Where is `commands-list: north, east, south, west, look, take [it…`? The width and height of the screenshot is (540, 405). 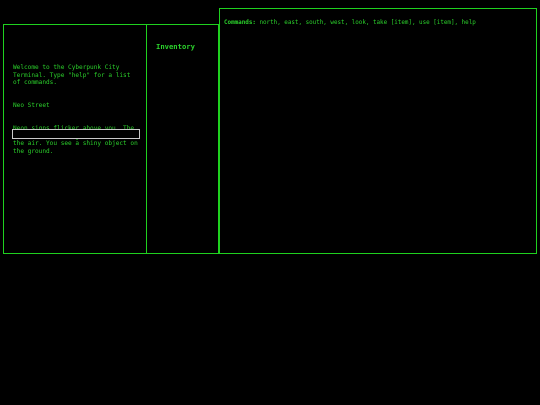 commands-list: north, east, south, west, look, take [it… is located at coordinates (367, 23).